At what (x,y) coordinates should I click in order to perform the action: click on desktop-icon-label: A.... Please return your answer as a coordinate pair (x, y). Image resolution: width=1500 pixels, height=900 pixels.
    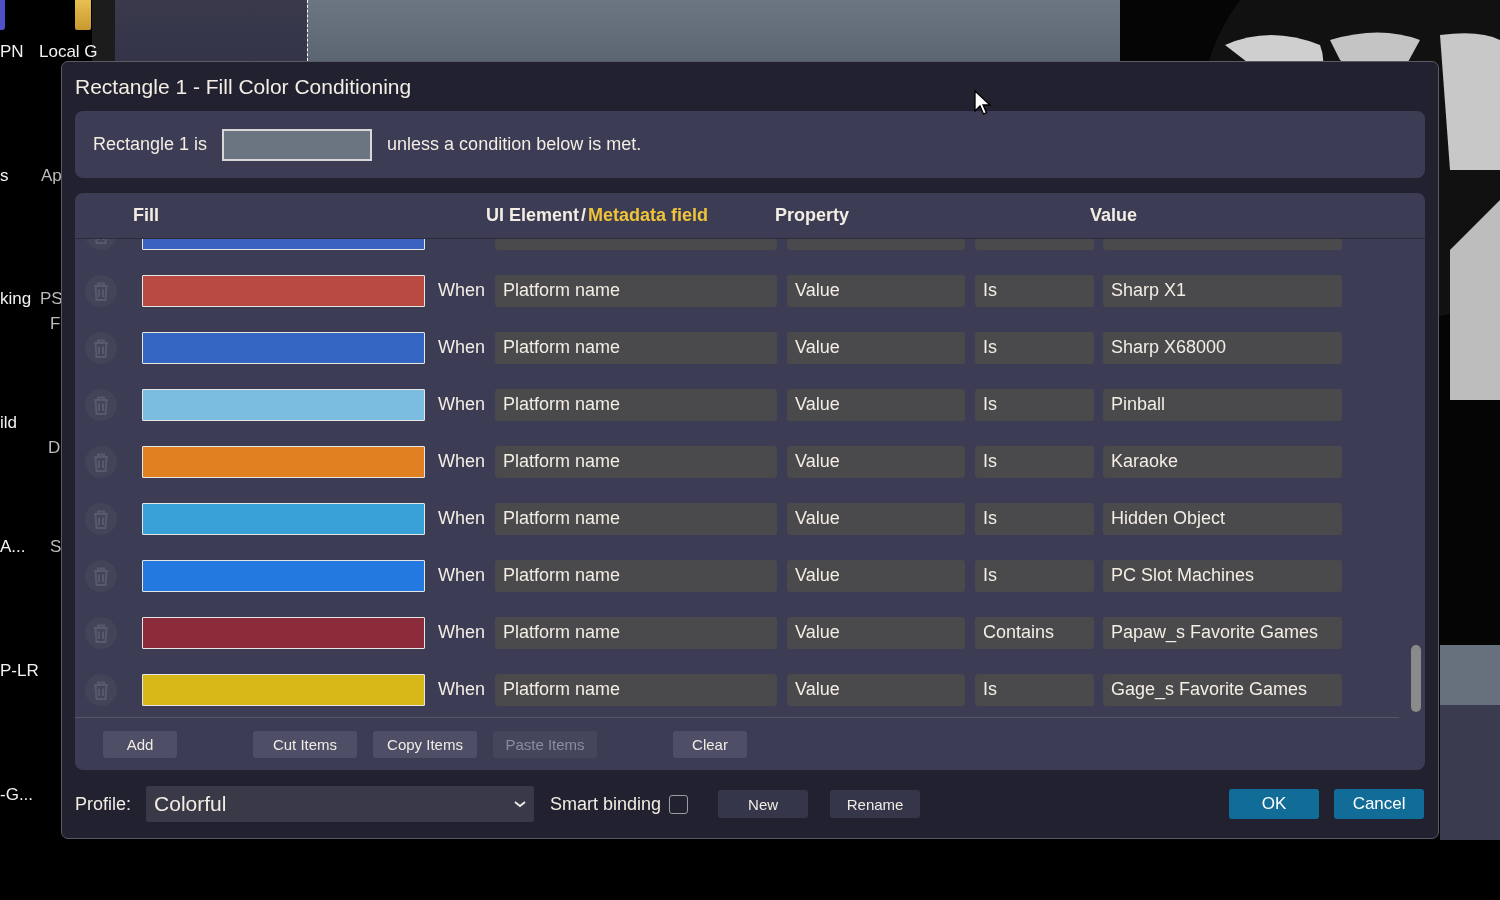
    Looking at the image, I should click on (13, 547).